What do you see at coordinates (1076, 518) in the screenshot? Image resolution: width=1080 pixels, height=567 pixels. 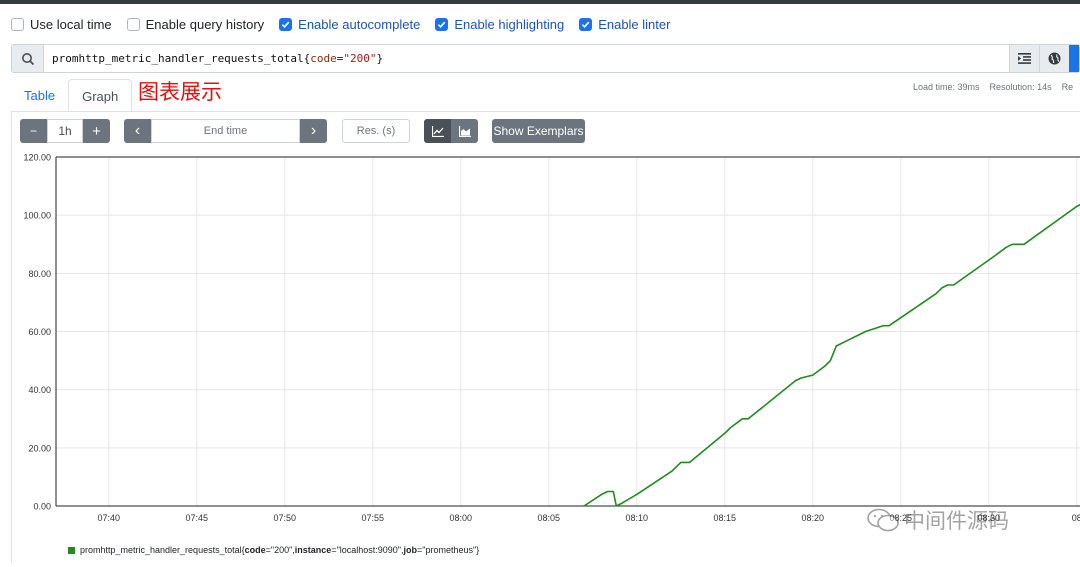 I see `x-tick-label: 08` at bounding box center [1076, 518].